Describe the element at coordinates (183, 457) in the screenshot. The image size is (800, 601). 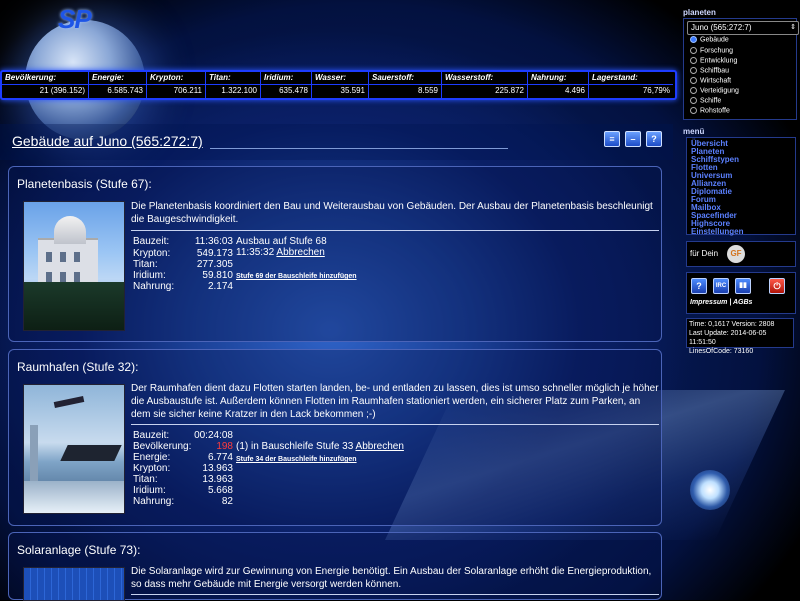
I see `cost-row: Energie: 6.774` at that location.